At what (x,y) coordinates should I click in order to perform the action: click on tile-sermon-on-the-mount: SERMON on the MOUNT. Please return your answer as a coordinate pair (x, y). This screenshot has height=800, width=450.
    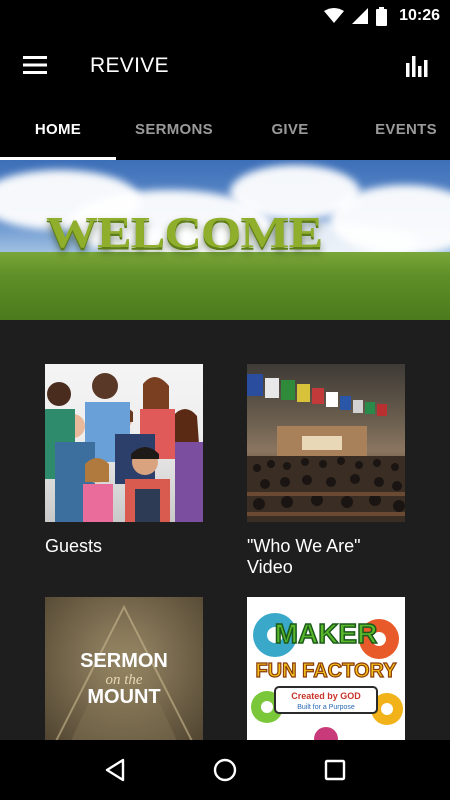
    Looking at the image, I should click on (124, 676).